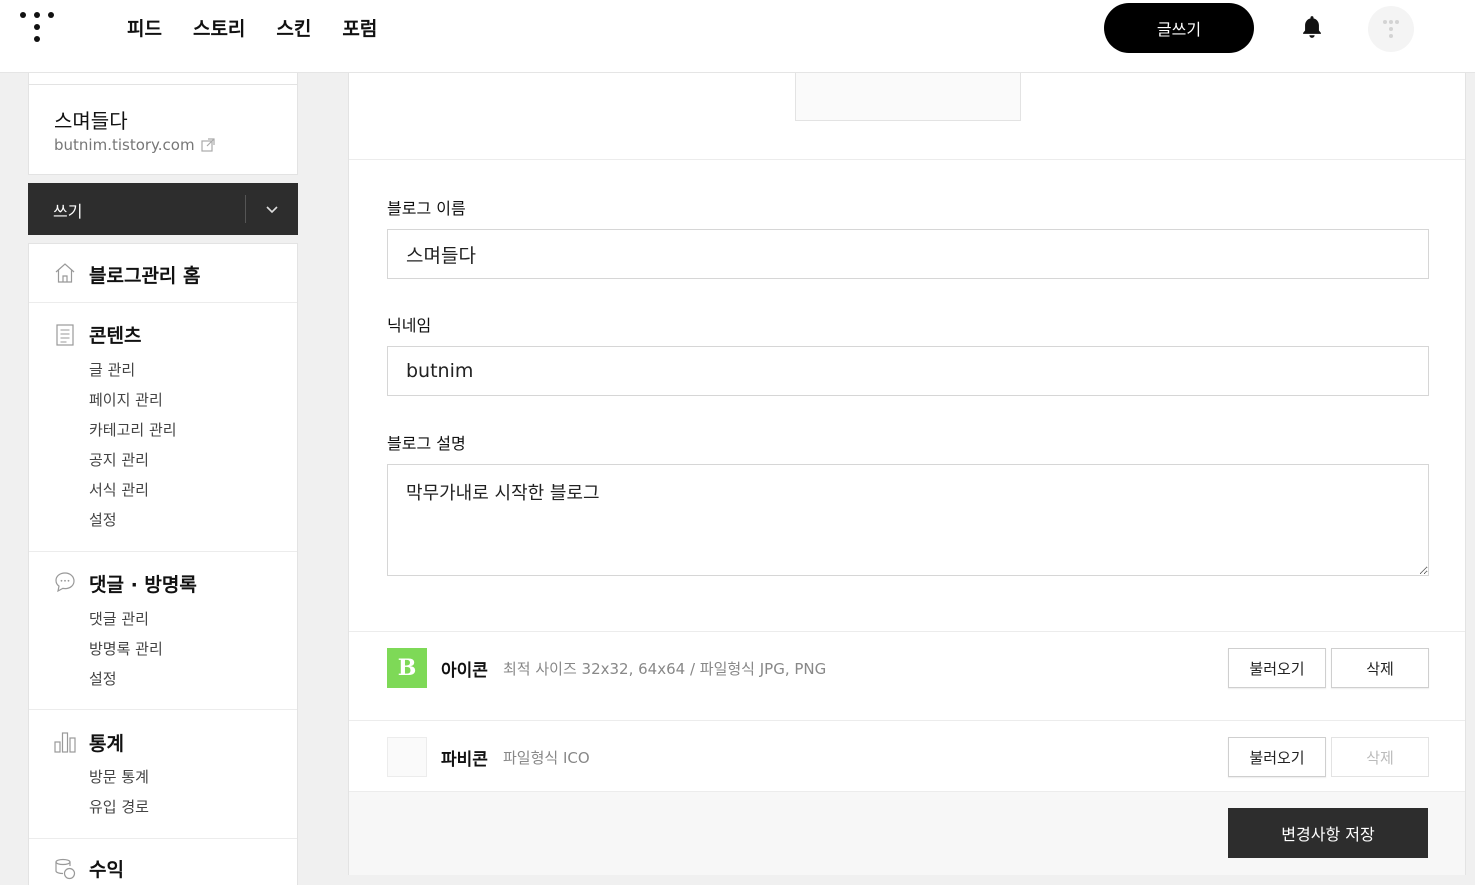 Image resolution: width=1475 pixels, height=885 pixels. Describe the element at coordinates (252, 27) in the screenshot. I see `main-nav: 피드 스토리 스킨 포럼` at that location.